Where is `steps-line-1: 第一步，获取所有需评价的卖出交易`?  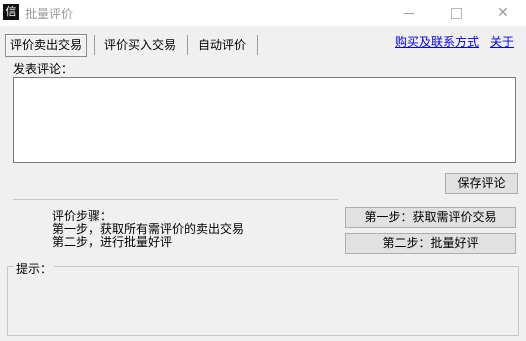 steps-line-1: 第一步，获取所有需评价的卖出交易 is located at coordinates (148, 229).